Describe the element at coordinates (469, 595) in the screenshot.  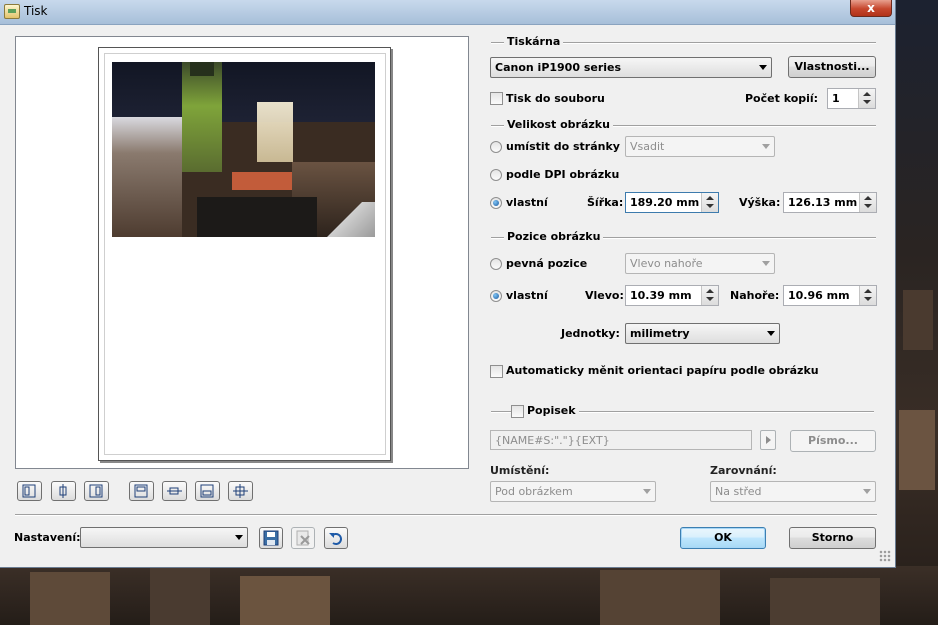
I see `background-bottom-strip` at that location.